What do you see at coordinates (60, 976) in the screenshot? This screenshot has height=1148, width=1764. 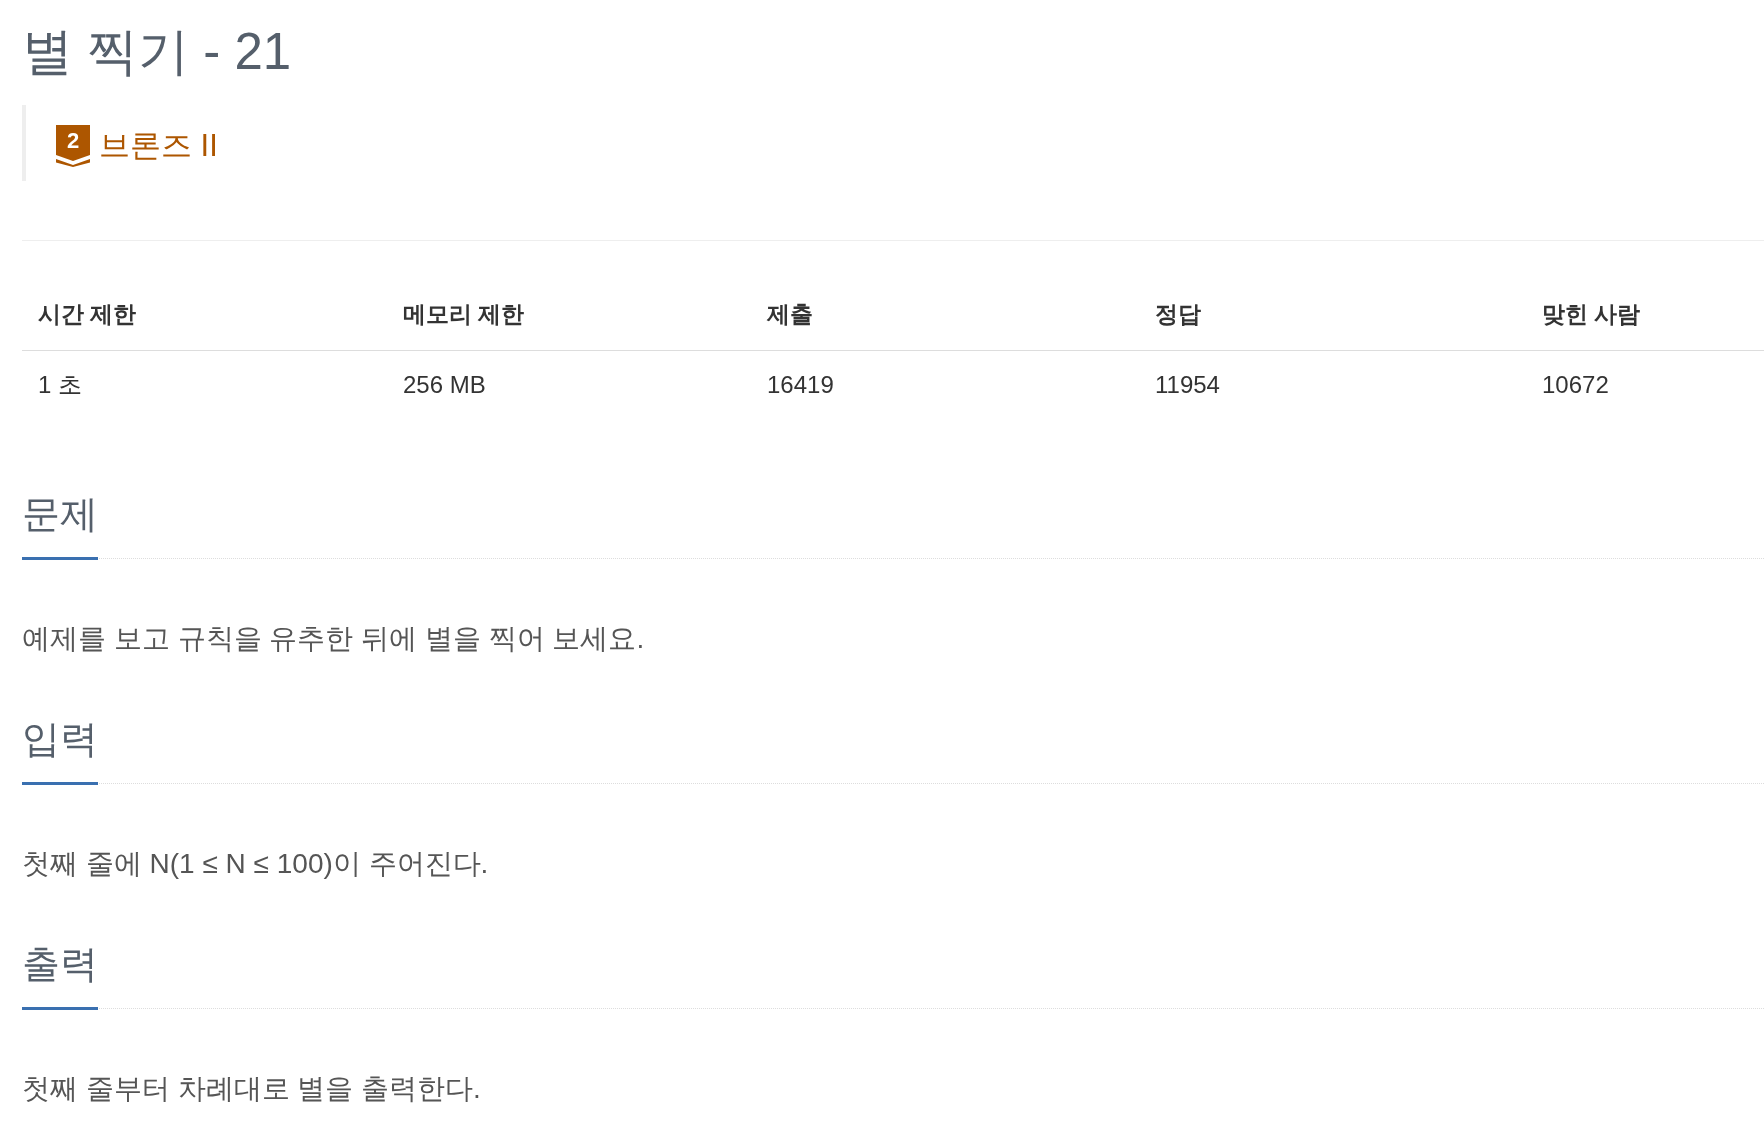 I see `section-heading: 출력` at bounding box center [60, 976].